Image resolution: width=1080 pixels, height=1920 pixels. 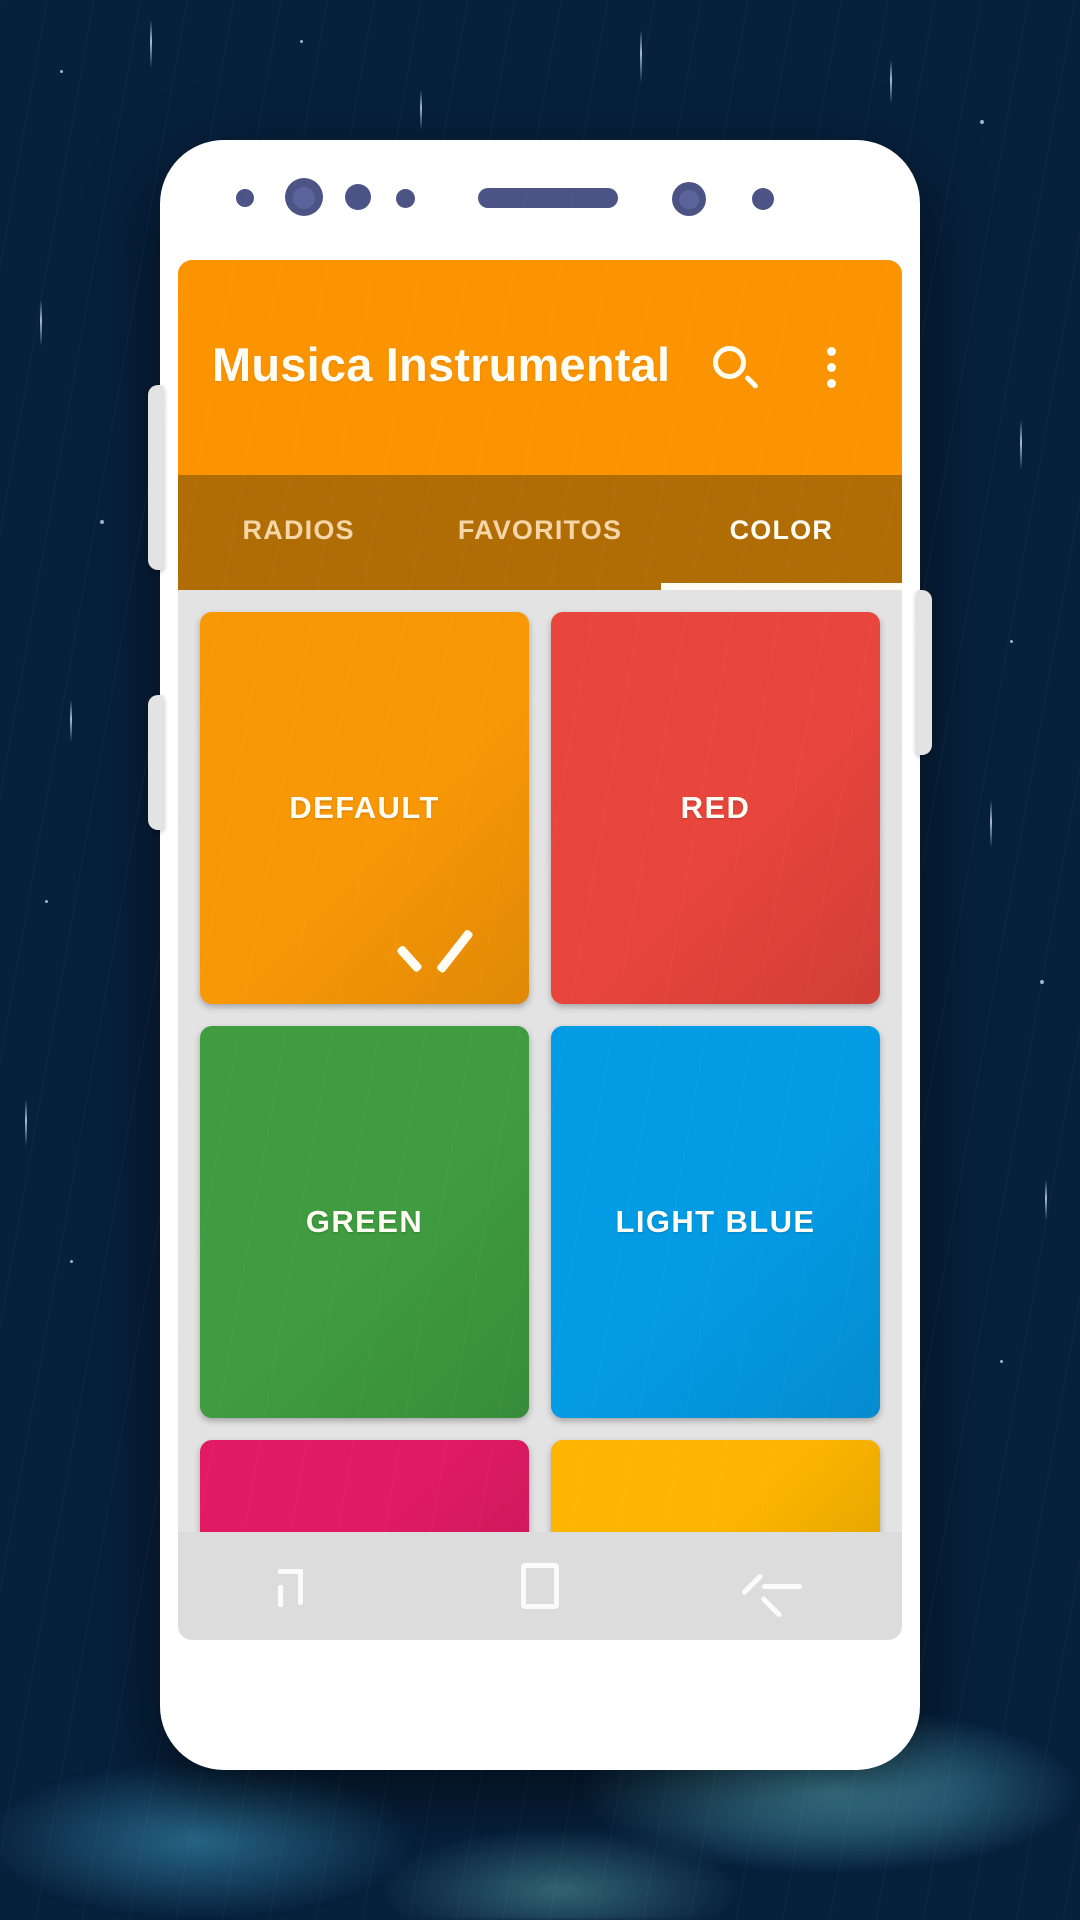 What do you see at coordinates (156, 477) in the screenshot?
I see `volume-up-button` at bounding box center [156, 477].